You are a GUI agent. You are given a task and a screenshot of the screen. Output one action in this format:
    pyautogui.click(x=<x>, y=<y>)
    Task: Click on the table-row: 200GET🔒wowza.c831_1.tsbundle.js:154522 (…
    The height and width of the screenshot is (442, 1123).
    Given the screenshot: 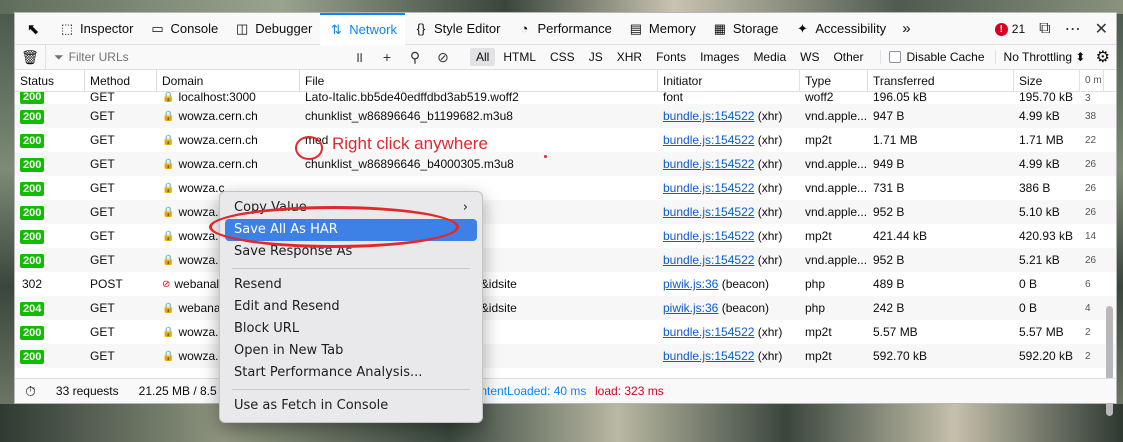 What is the action you would take?
    pyautogui.click(x=565, y=356)
    